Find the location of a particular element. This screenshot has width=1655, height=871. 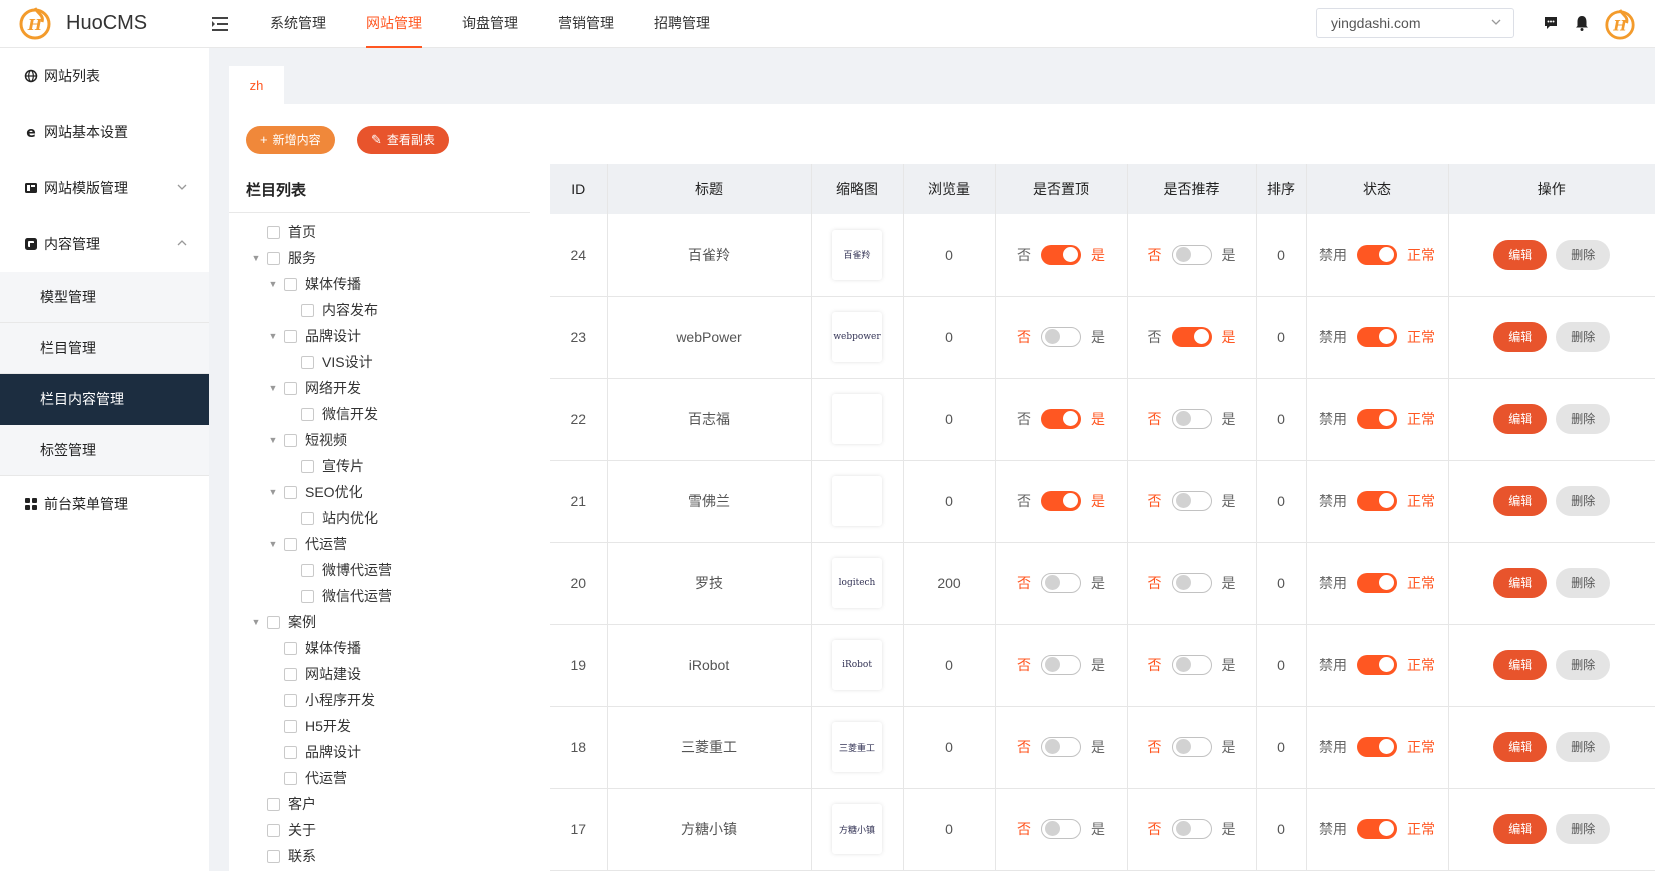

tab-zh: zh is located at coordinates (256, 85).